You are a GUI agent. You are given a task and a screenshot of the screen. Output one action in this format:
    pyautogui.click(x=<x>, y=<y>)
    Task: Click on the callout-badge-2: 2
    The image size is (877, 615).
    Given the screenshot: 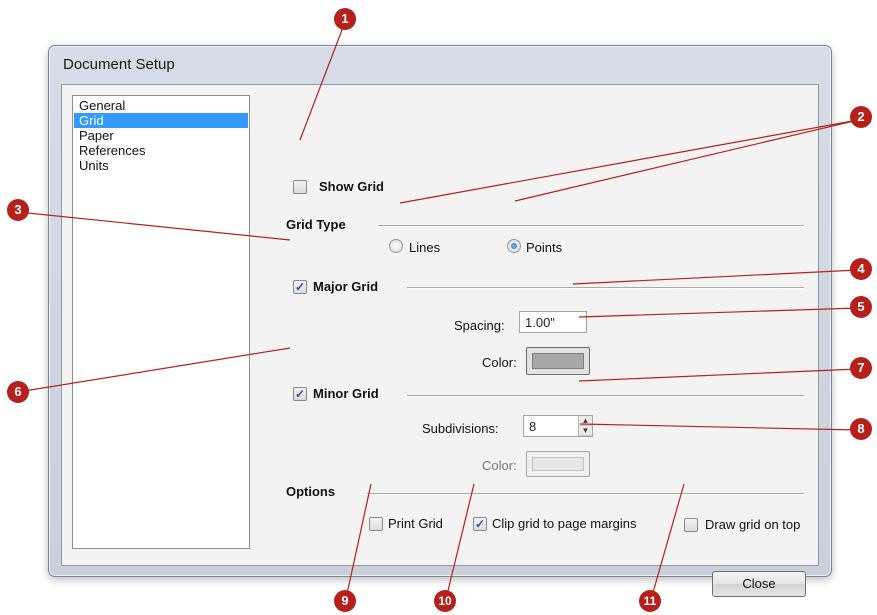 What is the action you would take?
    pyautogui.click(x=861, y=117)
    